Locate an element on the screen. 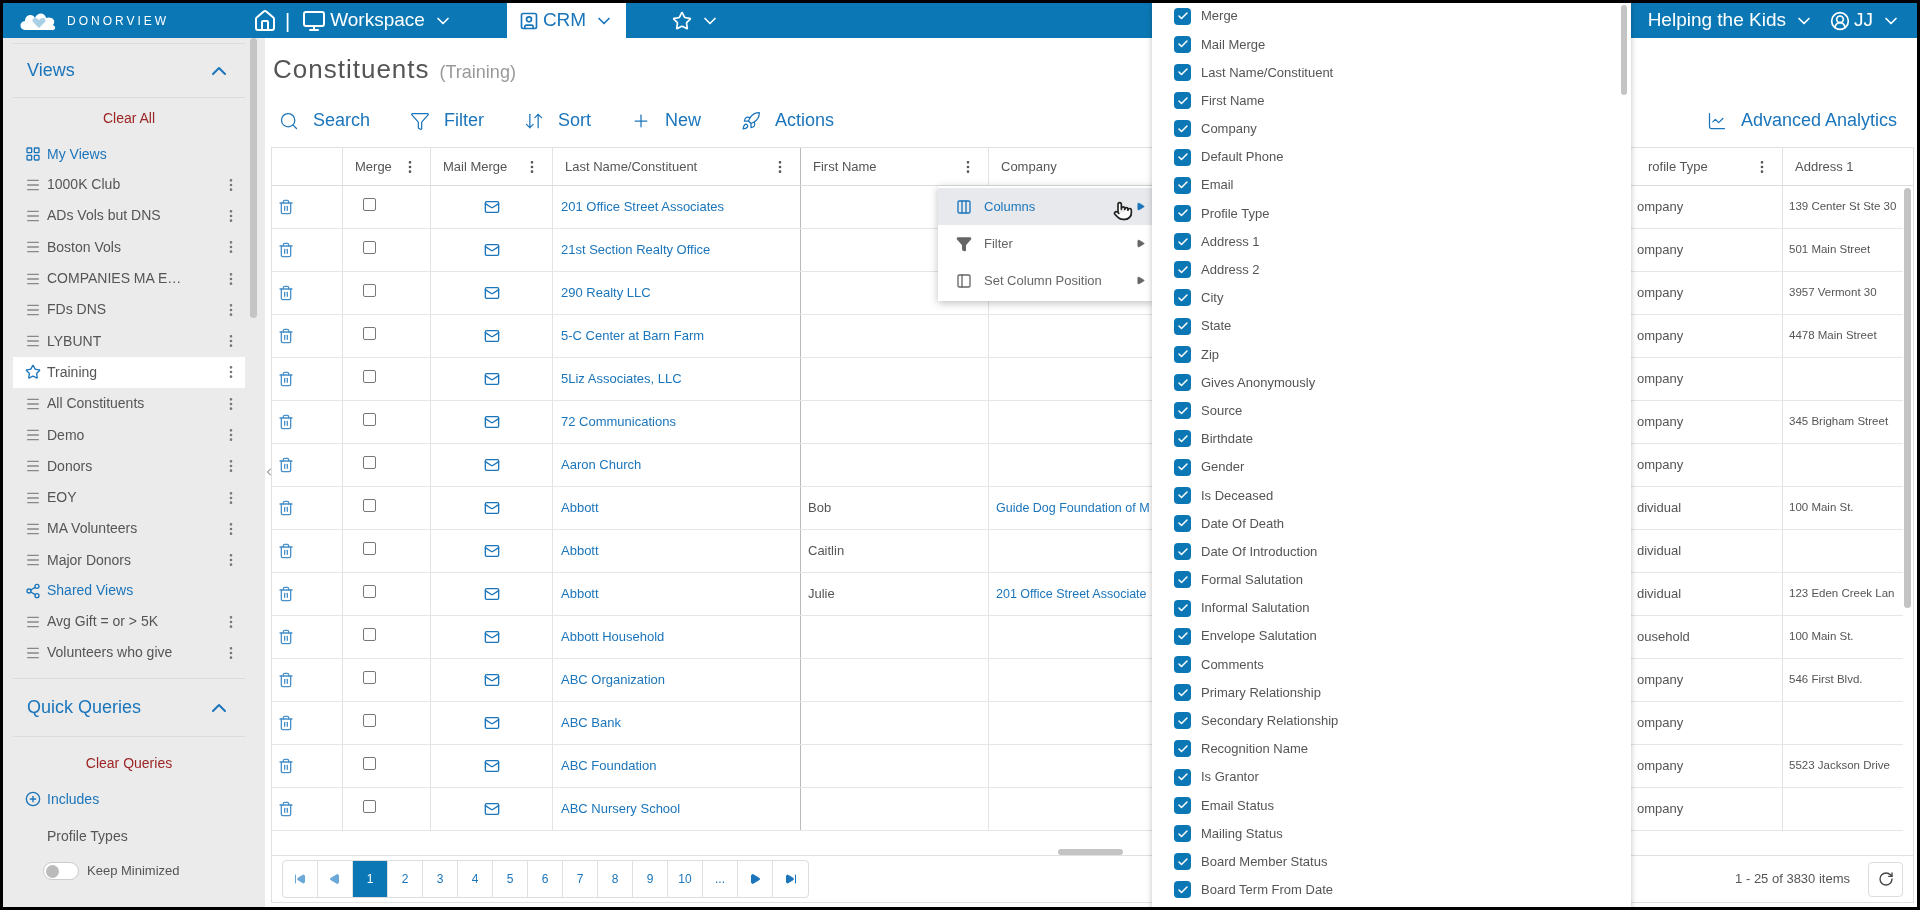 This screenshot has width=1920, height=910. view-item: Avg Gift = or > 5K is located at coordinates (129, 621).